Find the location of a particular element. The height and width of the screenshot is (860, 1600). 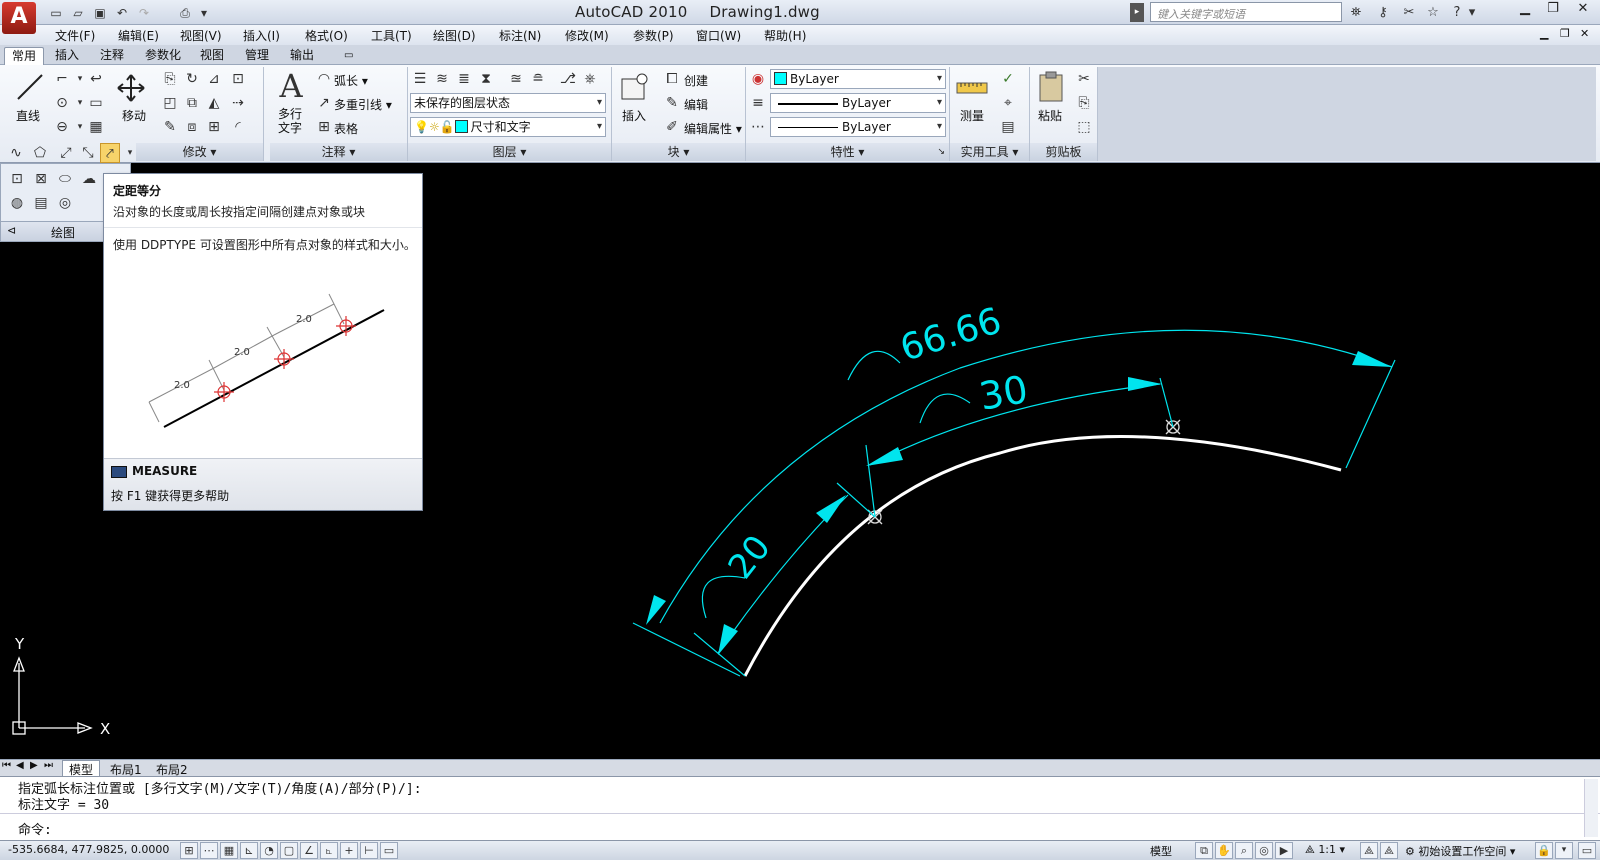

insert-block-label: 插入 is located at coordinates (634, 115).